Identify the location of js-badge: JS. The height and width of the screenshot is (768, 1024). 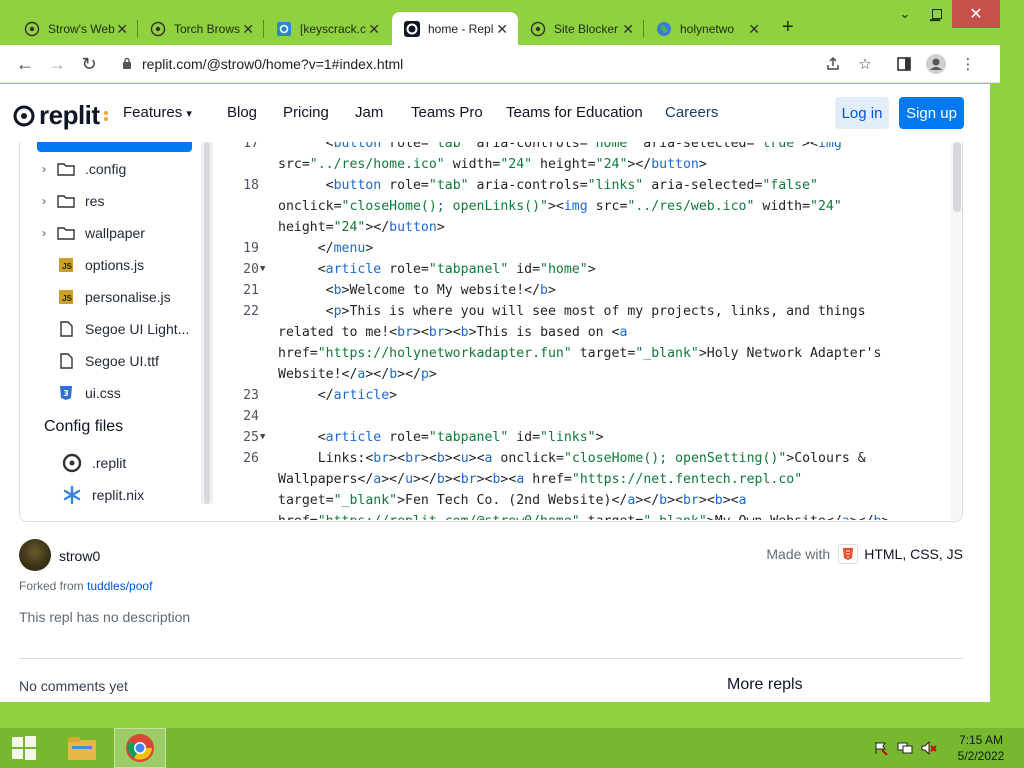
(66, 265).